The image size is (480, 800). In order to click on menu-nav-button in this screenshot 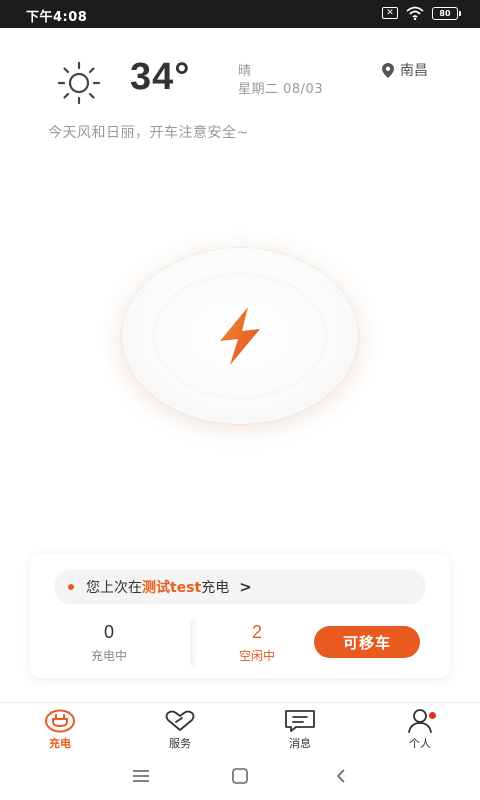, I will do `click(141, 776)`.